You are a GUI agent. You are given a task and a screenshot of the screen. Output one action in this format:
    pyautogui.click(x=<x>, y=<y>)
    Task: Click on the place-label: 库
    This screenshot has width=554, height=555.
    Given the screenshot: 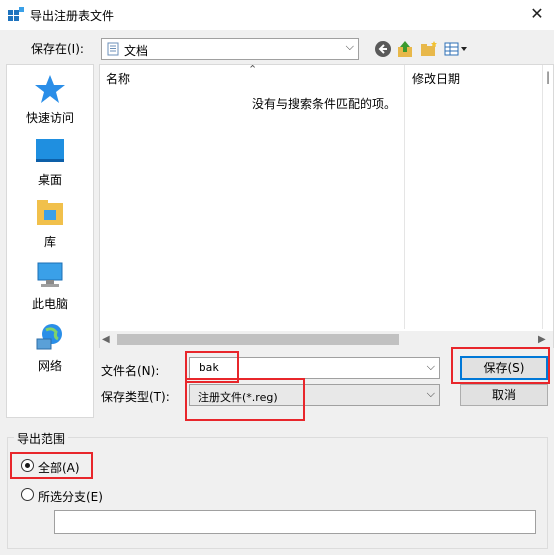 What is the action you would take?
    pyautogui.click(x=49, y=242)
    